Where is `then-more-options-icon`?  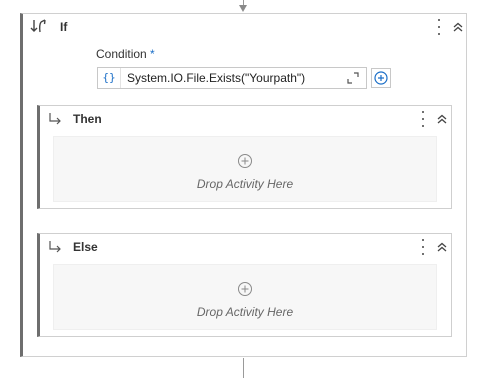
then-more-options-icon is located at coordinates (423, 119).